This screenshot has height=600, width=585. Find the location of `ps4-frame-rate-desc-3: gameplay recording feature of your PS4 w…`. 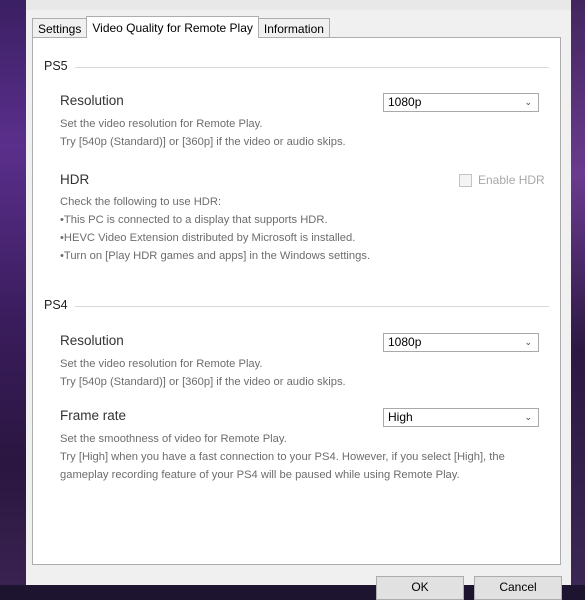

ps4-frame-rate-desc-3: gameplay recording feature of your PS4 w… is located at coordinates (260, 475).